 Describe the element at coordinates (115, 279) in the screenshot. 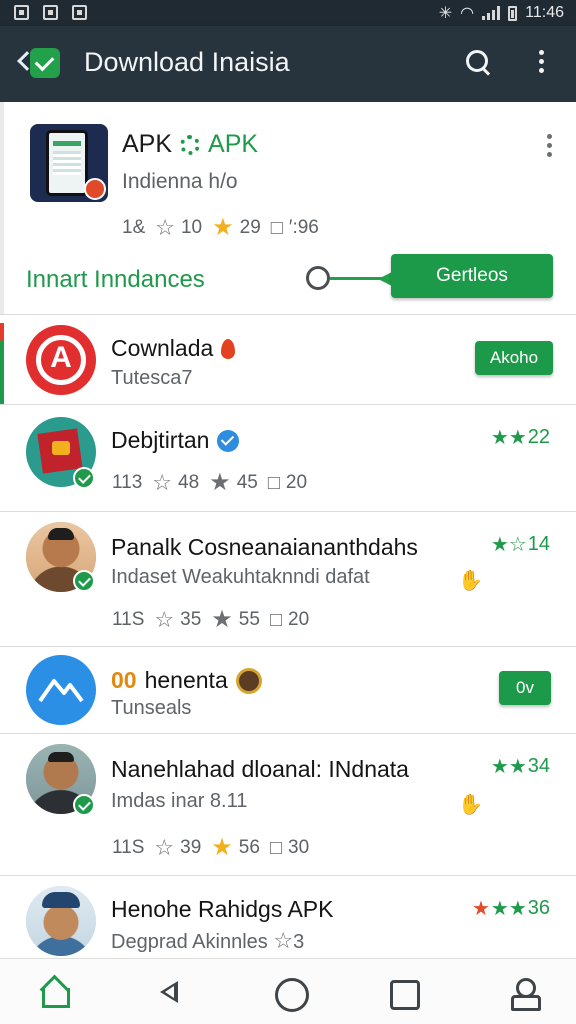

I see `install-label: Innart Inndances` at that location.